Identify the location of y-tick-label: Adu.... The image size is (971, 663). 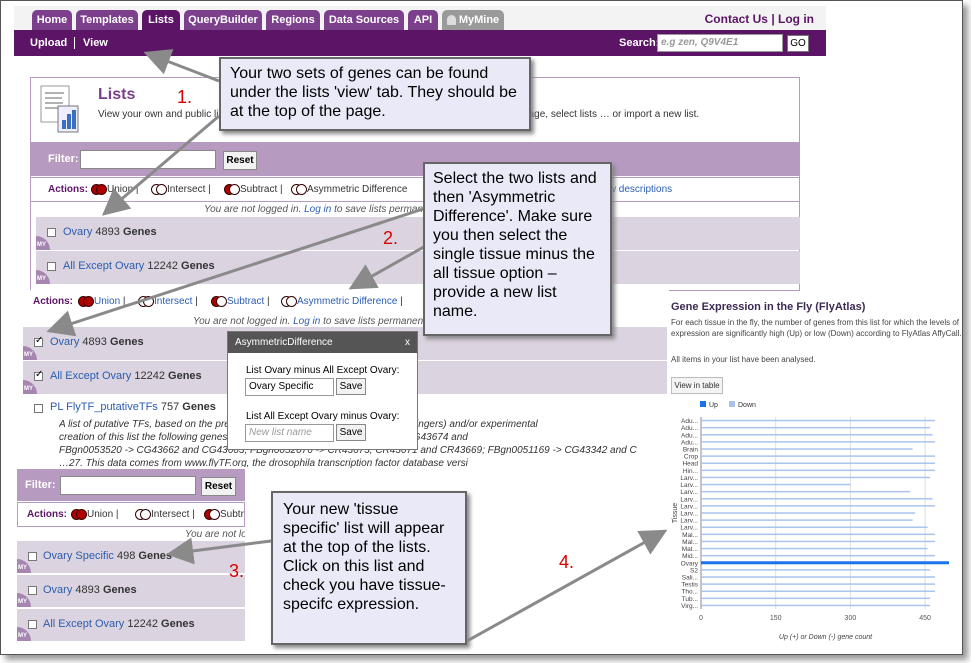
(689, 421).